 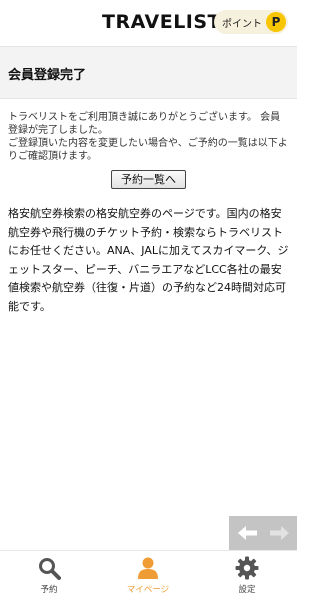 What do you see at coordinates (50, 569) in the screenshot?
I see `search-icon` at bounding box center [50, 569].